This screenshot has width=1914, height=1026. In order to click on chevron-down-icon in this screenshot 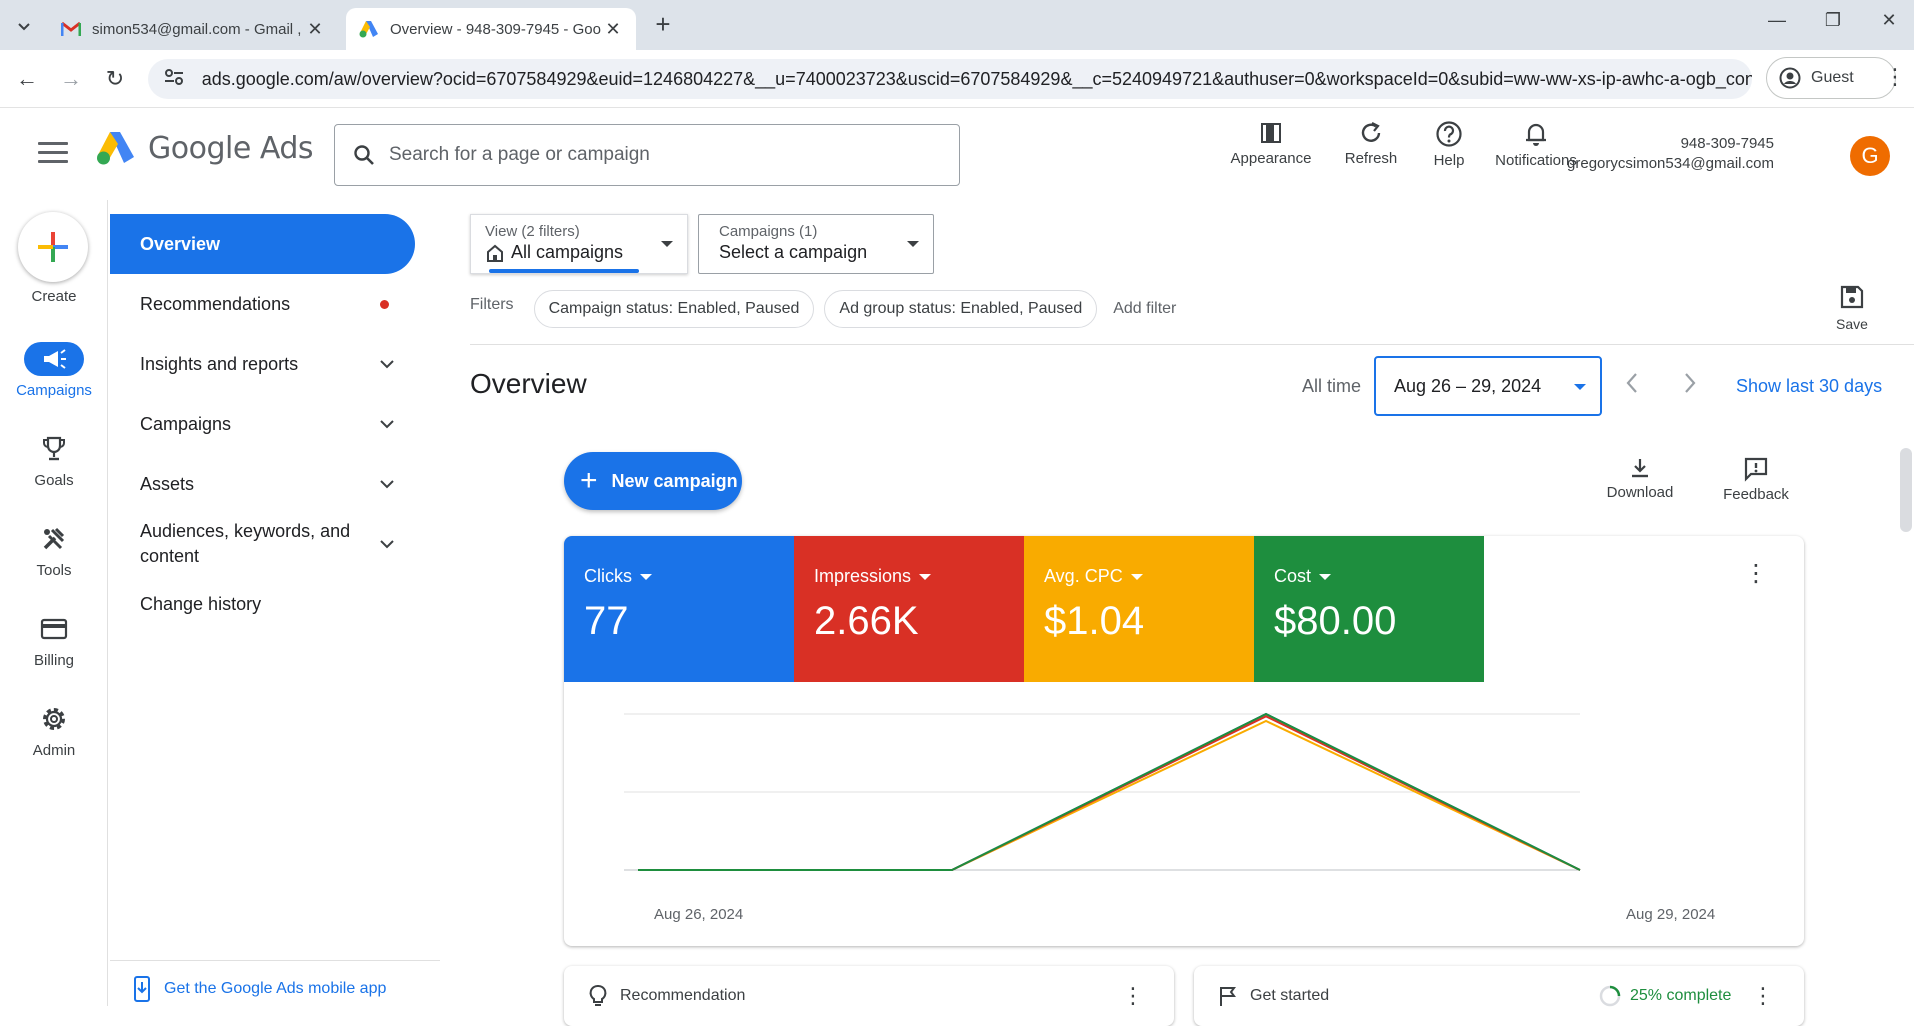, I will do `click(387, 424)`.